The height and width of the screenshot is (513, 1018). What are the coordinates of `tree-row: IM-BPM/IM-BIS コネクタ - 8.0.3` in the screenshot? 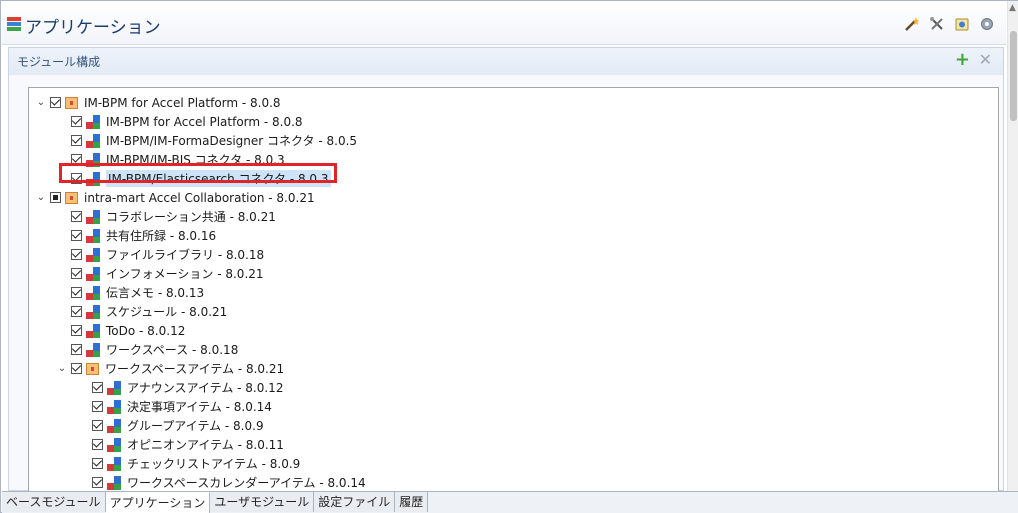 It's located at (170, 159).